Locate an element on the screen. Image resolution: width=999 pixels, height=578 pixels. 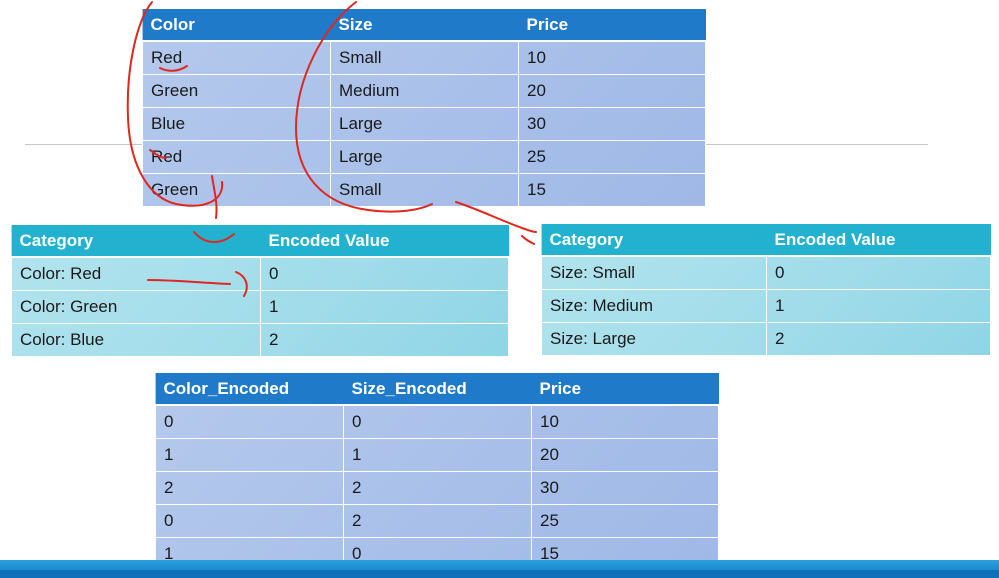
table-row: 2 2 30 is located at coordinates (437, 487).